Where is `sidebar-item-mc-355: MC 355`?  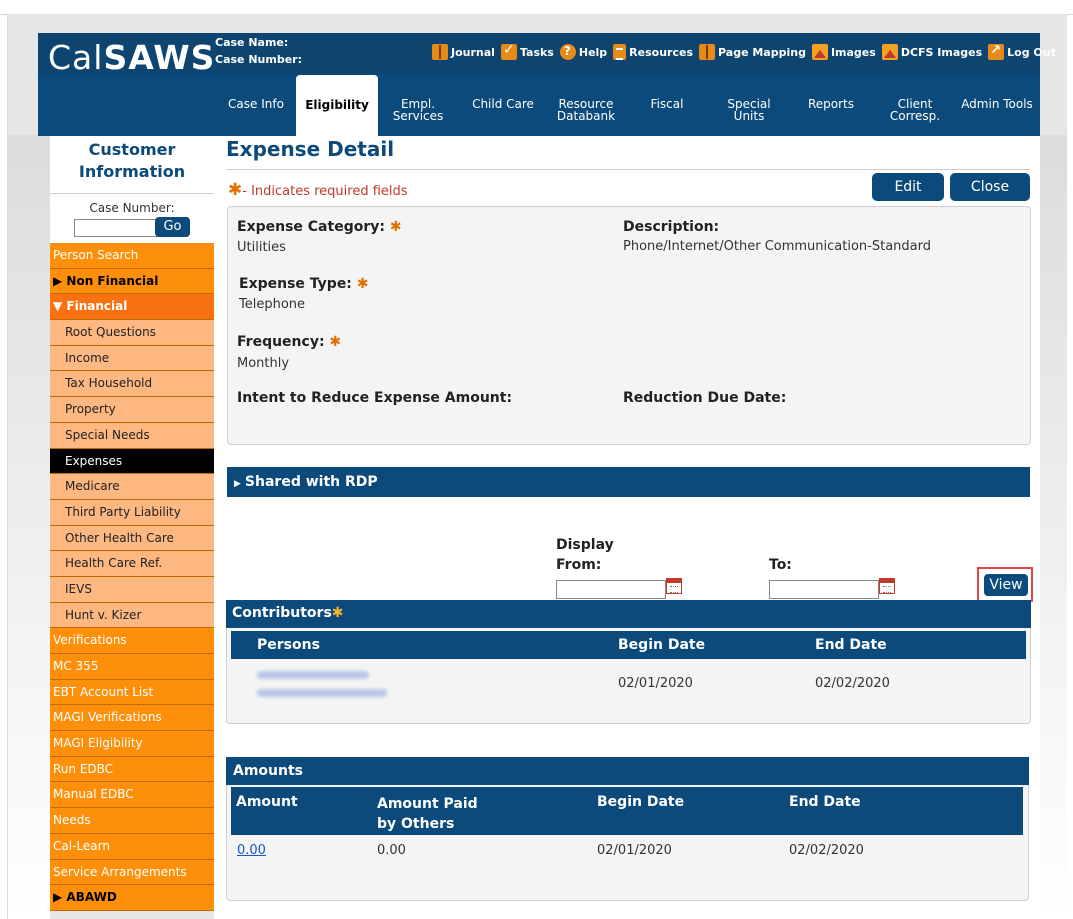 sidebar-item-mc-355: MC 355 is located at coordinates (132, 667).